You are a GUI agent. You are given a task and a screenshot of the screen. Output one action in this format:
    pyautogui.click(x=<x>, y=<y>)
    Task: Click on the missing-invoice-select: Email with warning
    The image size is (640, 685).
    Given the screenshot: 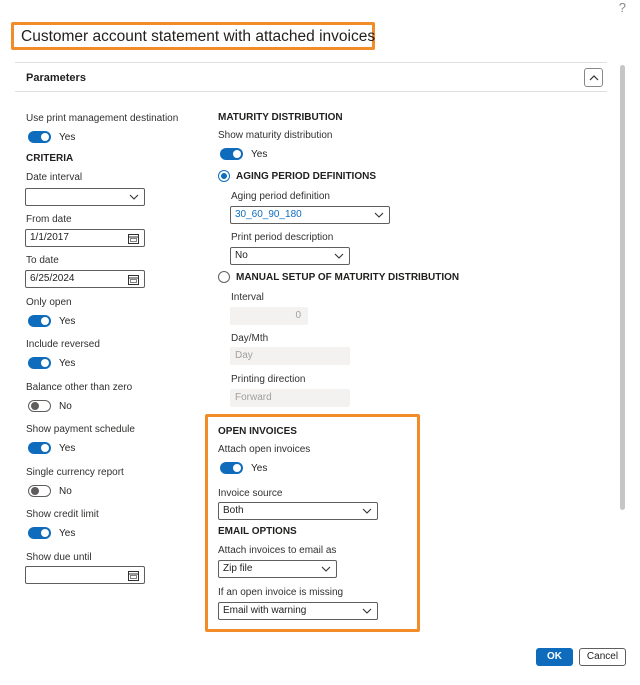 What is the action you would take?
    pyautogui.click(x=298, y=611)
    